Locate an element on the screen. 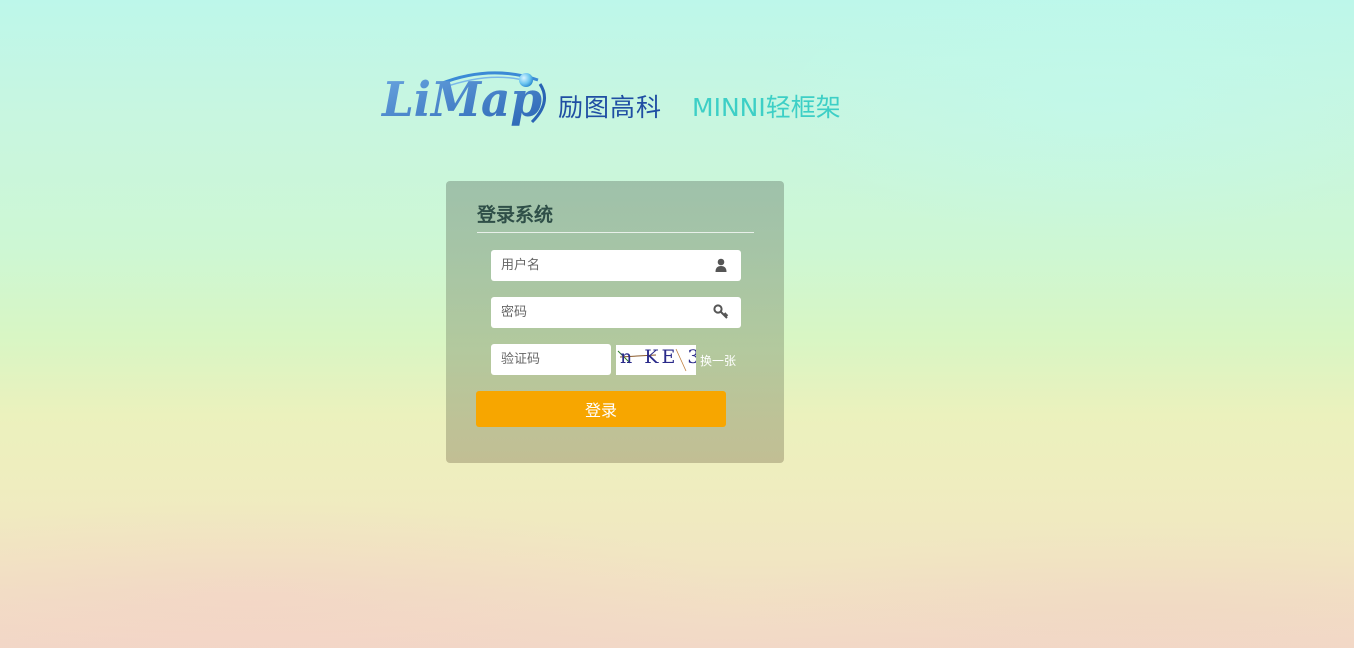 The image size is (1354, 648). login-button: 登录 is located at coordinates (601, 409).